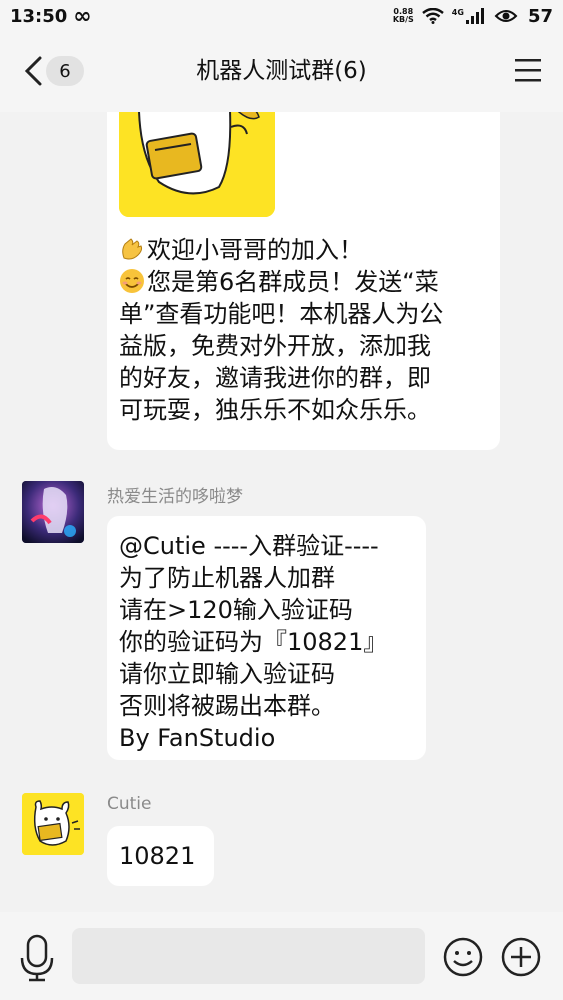 The width and height of the screenshot is (563, 1000). I want to click on chat-header: 6 机器人测试群(6), so click(281, 72).